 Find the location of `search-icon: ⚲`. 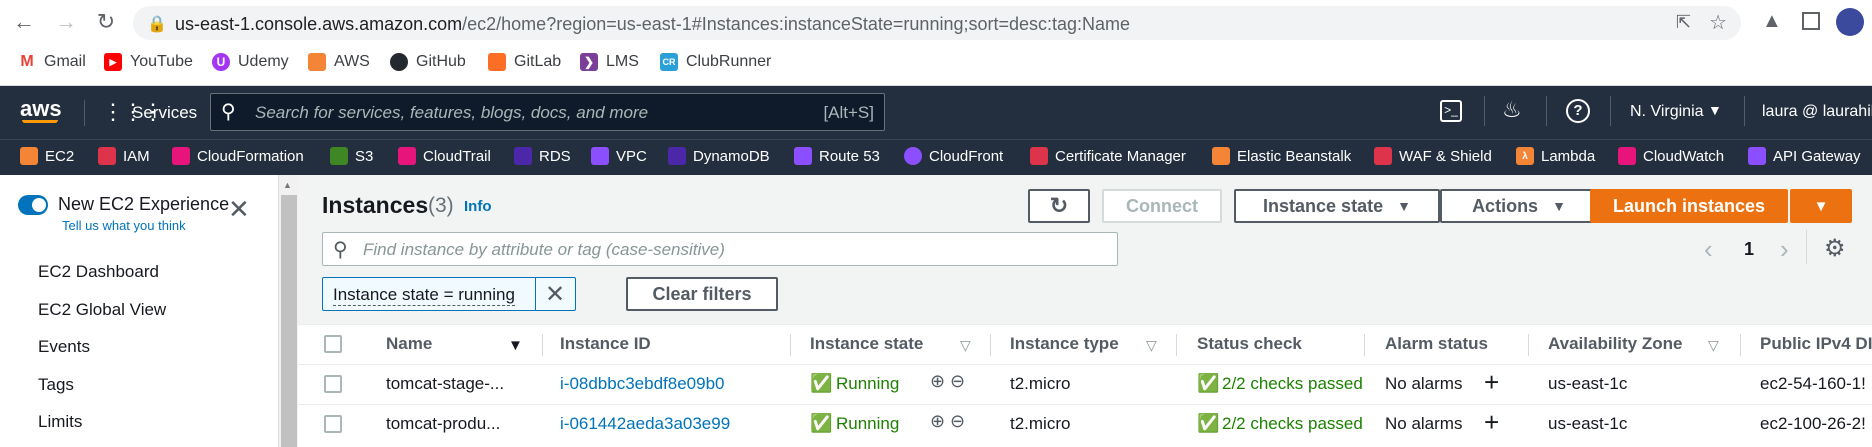

search-icon: ⚲ is located at coordinates (340, 250).